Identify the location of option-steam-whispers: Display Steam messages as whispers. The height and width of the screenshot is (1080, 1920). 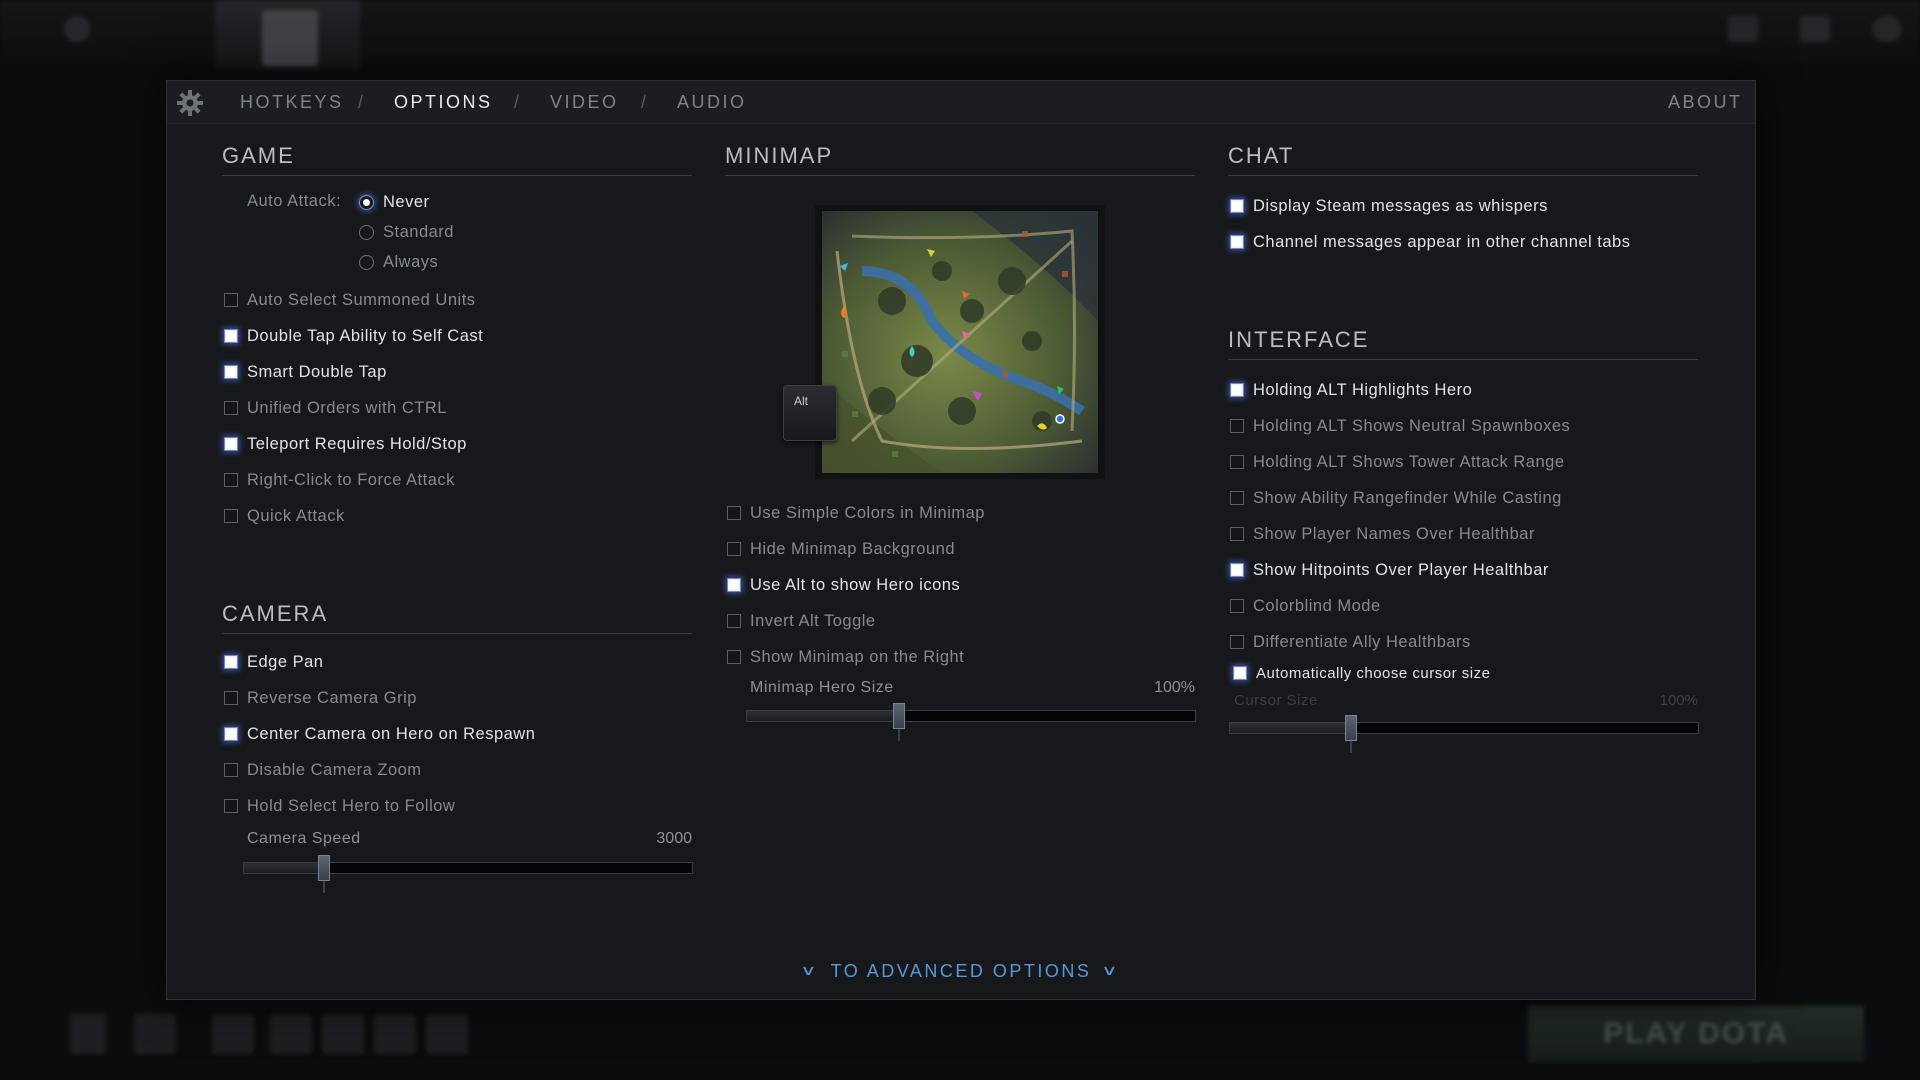
(1389, 206).